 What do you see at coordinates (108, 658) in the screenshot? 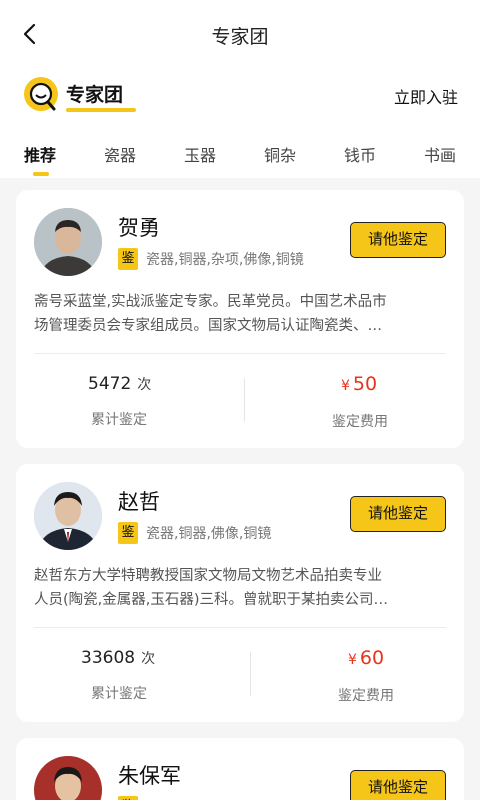
I see `appraisal-count-value: 33608` at bounding box center [108, 658].